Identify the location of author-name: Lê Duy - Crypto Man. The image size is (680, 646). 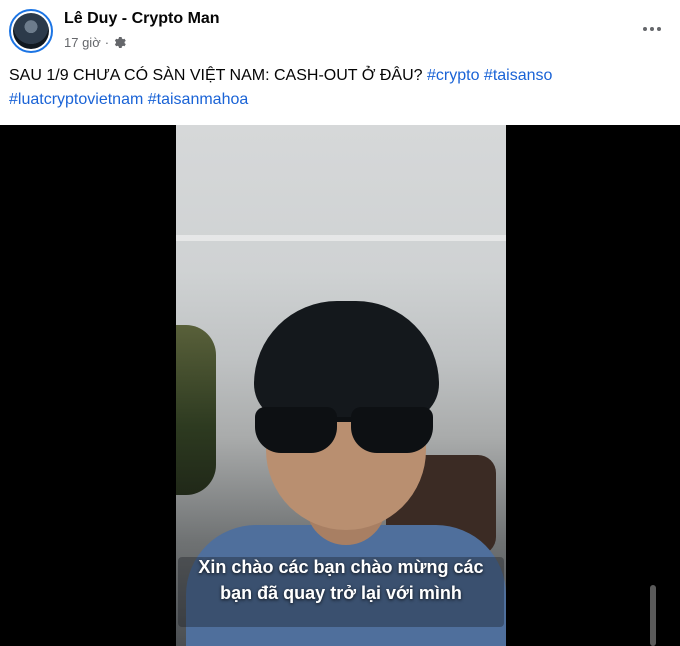
(142, 19).